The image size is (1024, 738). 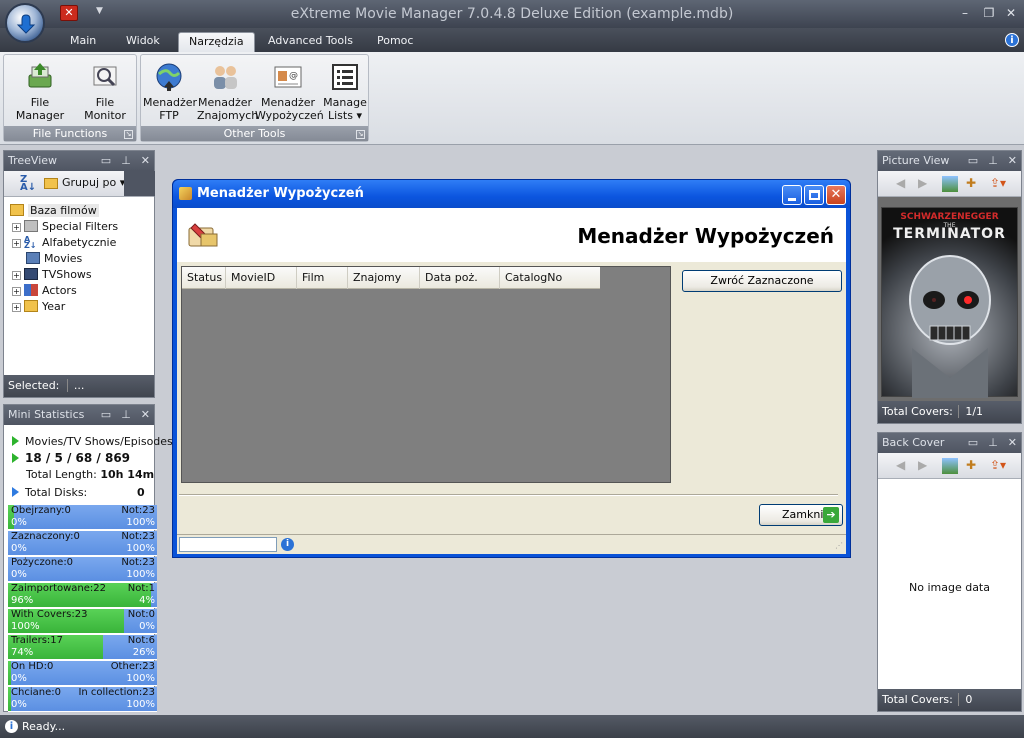 What do you see at coordinates (254, 133) in the screenshot?
I see `ribbon-group-label: Other Tools` at bounding box center [254, 133].